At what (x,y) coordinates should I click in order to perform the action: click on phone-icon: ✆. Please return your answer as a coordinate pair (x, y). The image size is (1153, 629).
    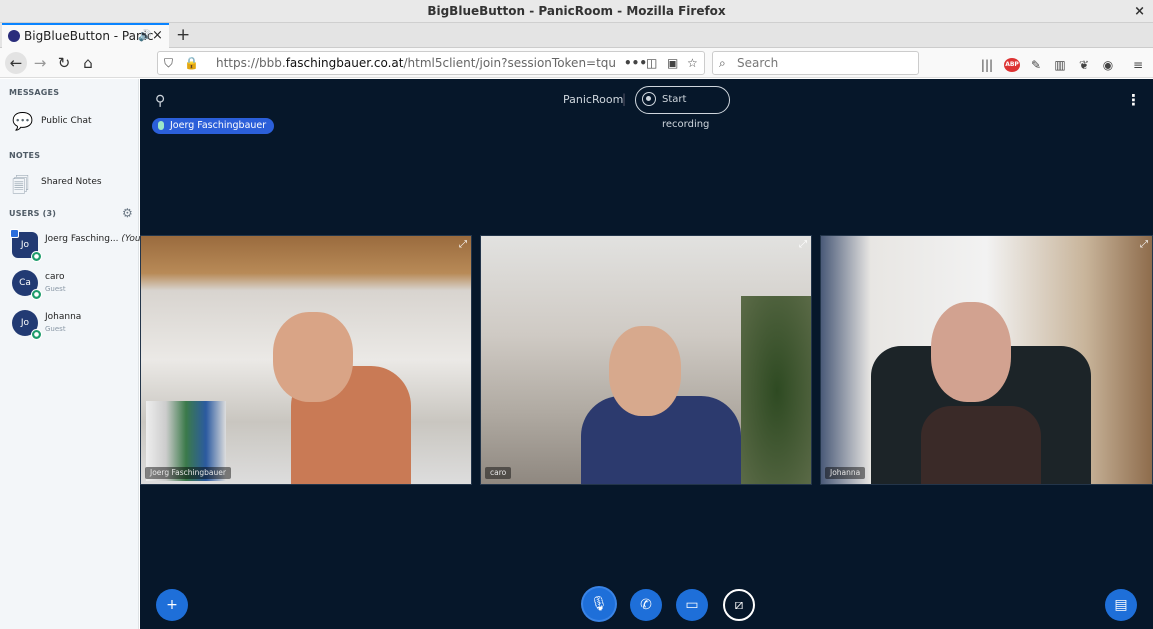
    Looking at the image, I should click on (646, 605).